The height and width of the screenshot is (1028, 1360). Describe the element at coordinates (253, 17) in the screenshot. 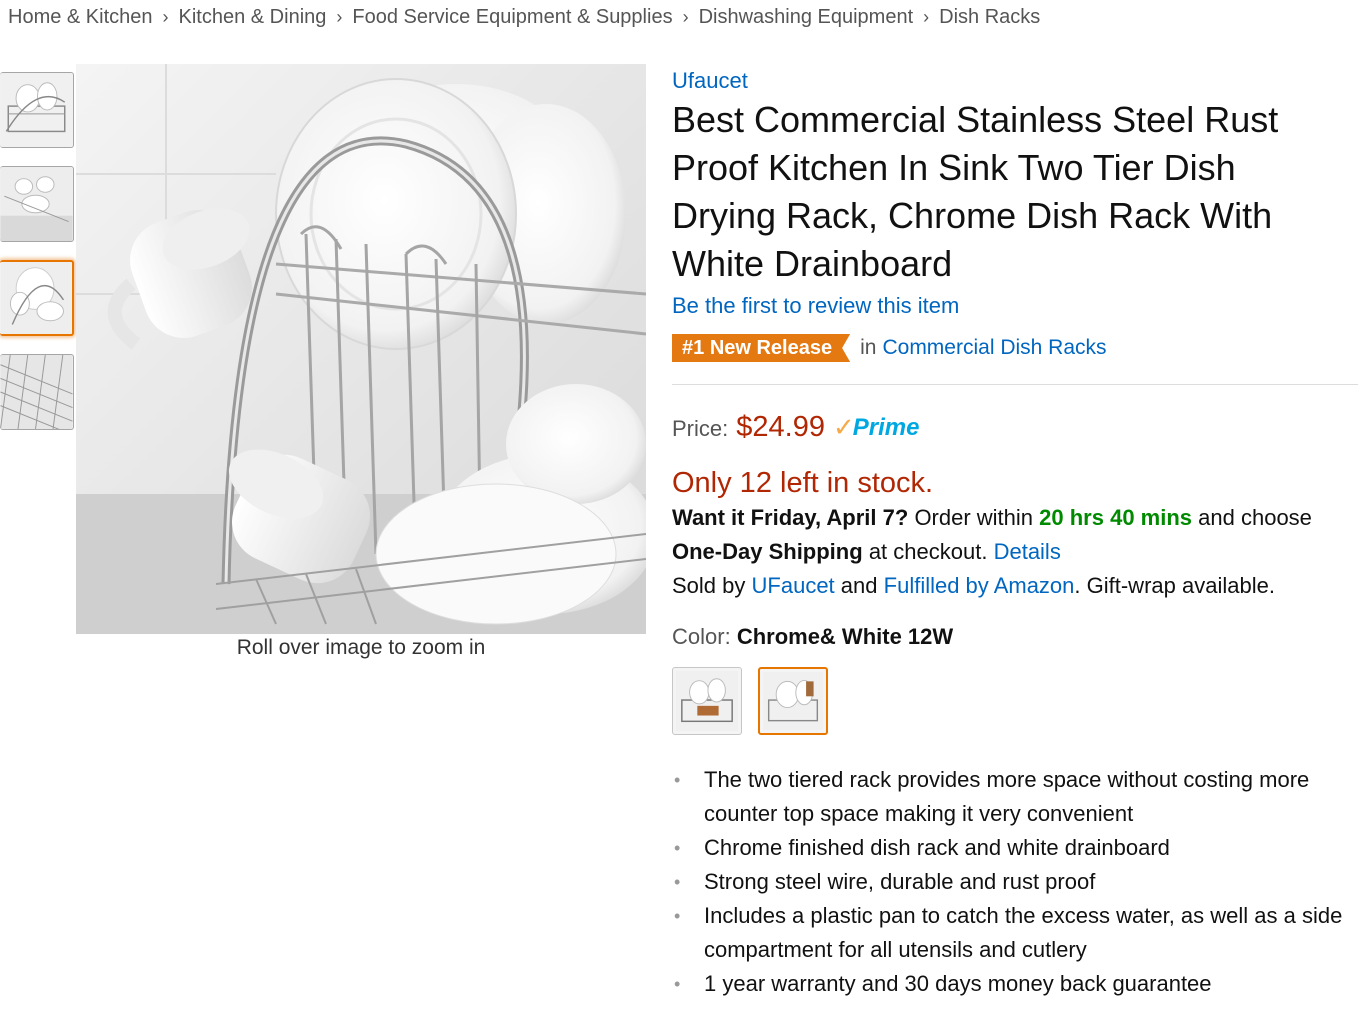

I see `breadcrumb-kitchen-dining: Kitchen & Dining` at that location.